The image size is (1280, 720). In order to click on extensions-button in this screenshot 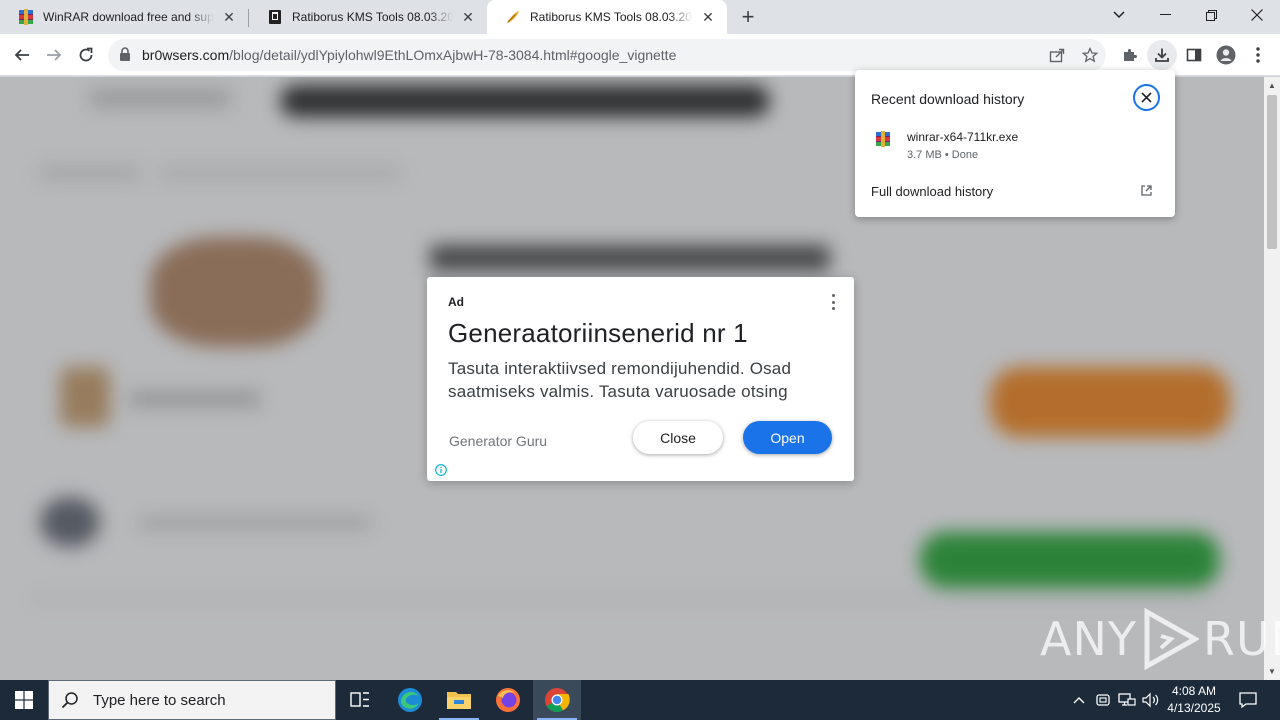, I will do `click(1130, 55)`.